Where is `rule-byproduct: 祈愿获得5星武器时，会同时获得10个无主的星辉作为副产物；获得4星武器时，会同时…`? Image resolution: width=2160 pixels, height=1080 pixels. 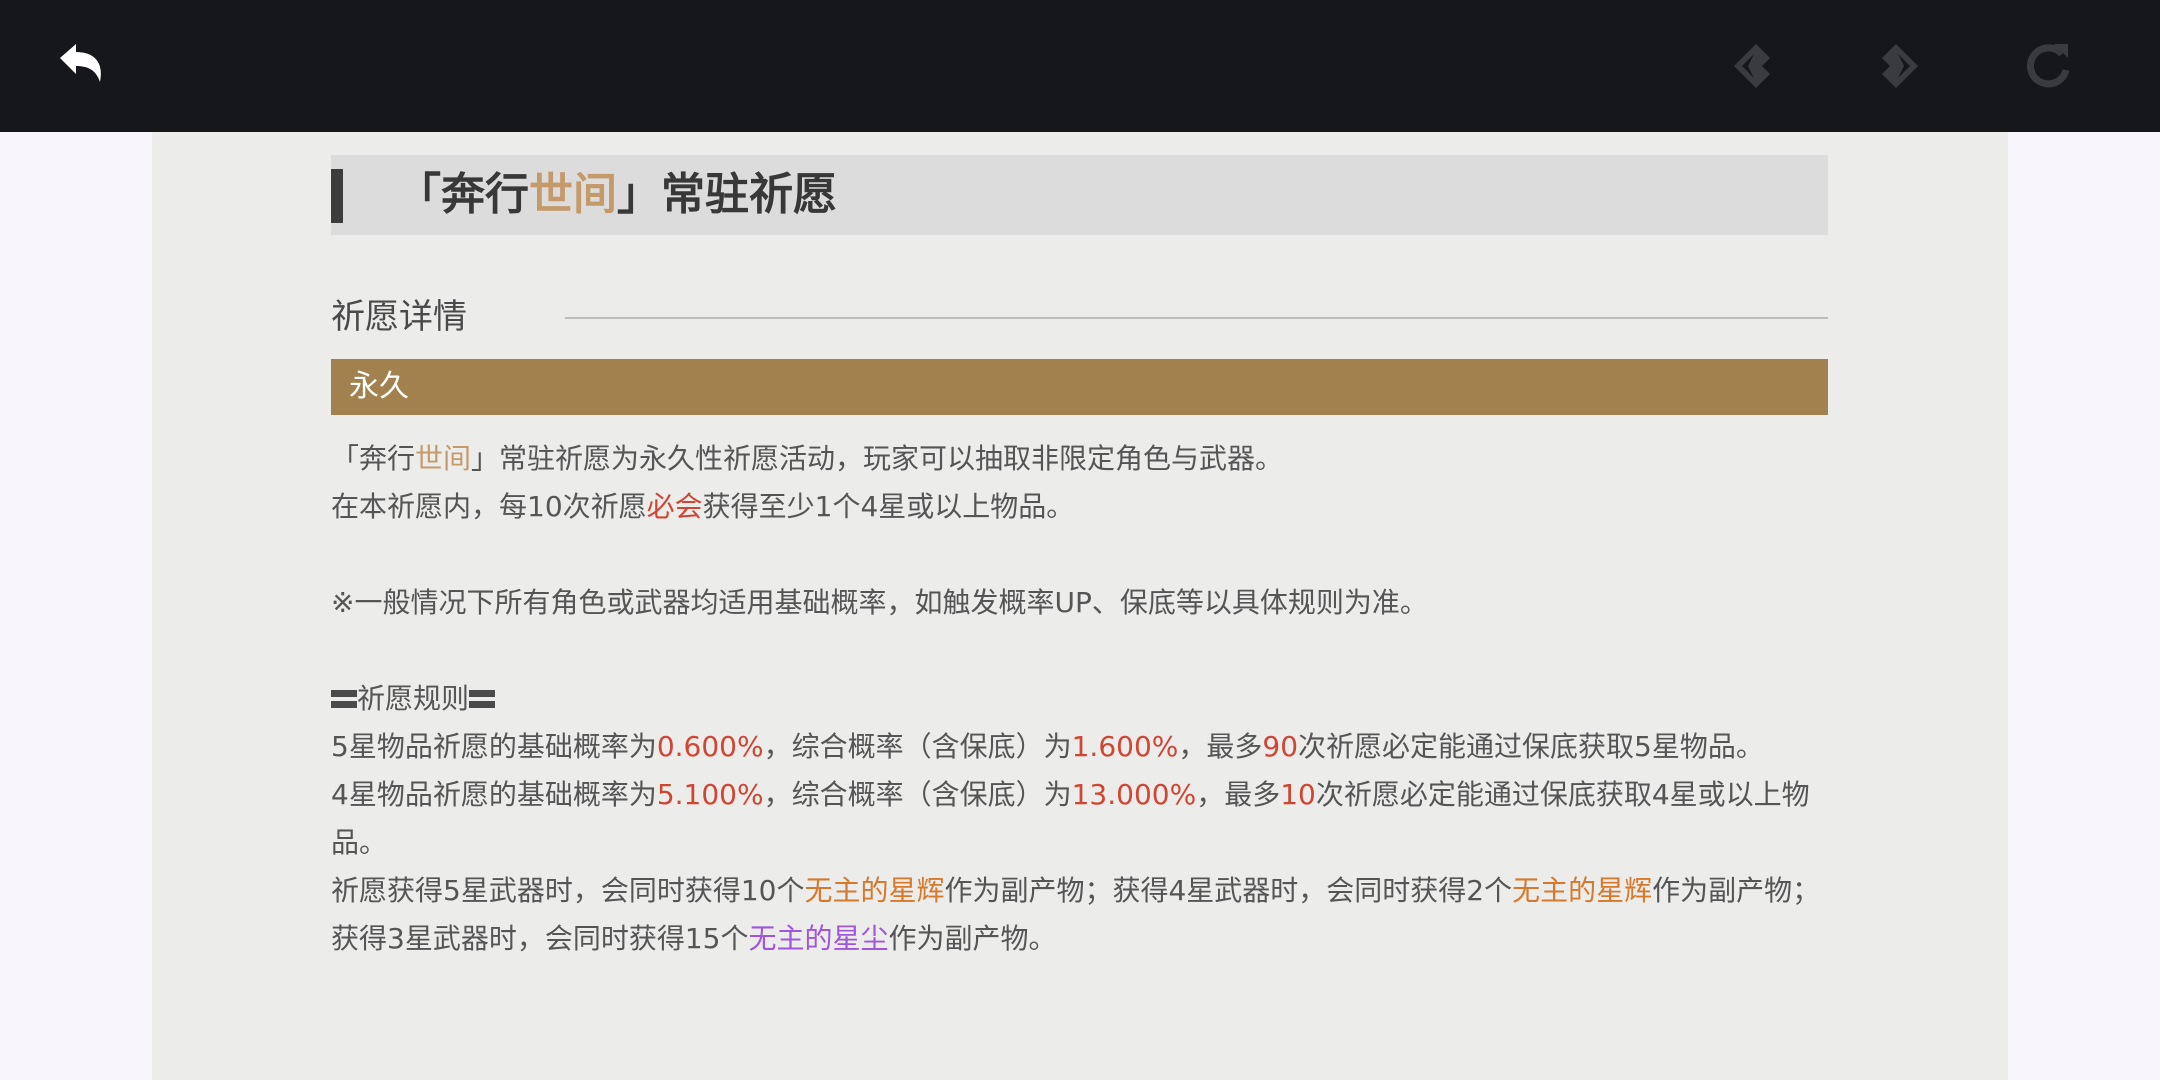
rule-byproduct: 祈愿获得5星武器时，会同时获得10个无主的星辉作为副产物；获得4星武器时，会同时… is located at coordinates (1079, 915).